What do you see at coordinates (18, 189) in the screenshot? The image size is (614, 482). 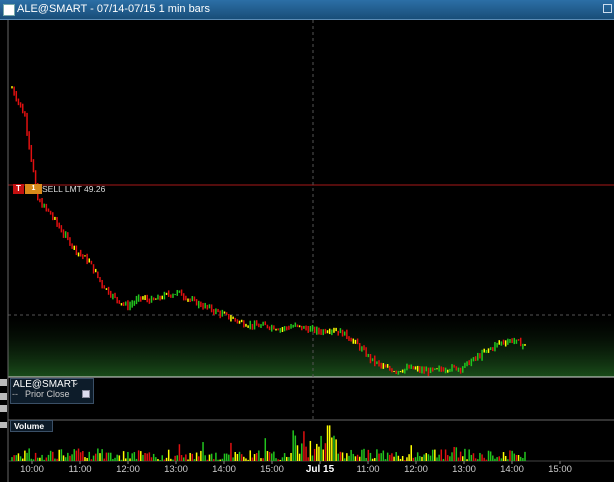 I see `order-transmit-button: T` at bounding box center [18, 189].